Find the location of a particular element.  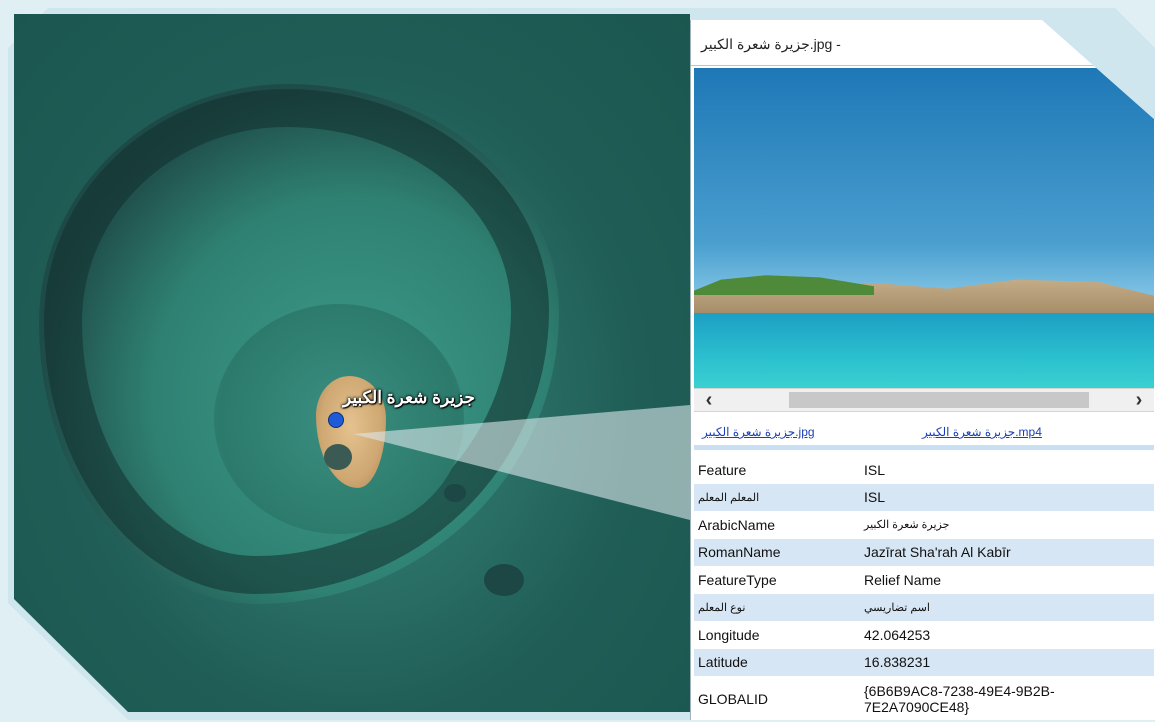

table-row: FeatureType Relief Name is located at coordinates (924, 580).